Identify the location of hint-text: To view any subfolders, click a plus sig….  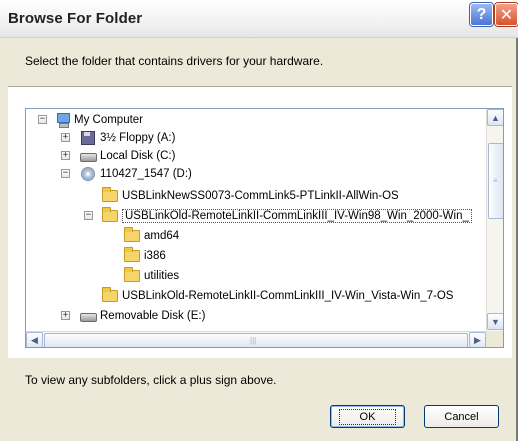
(151, 380).